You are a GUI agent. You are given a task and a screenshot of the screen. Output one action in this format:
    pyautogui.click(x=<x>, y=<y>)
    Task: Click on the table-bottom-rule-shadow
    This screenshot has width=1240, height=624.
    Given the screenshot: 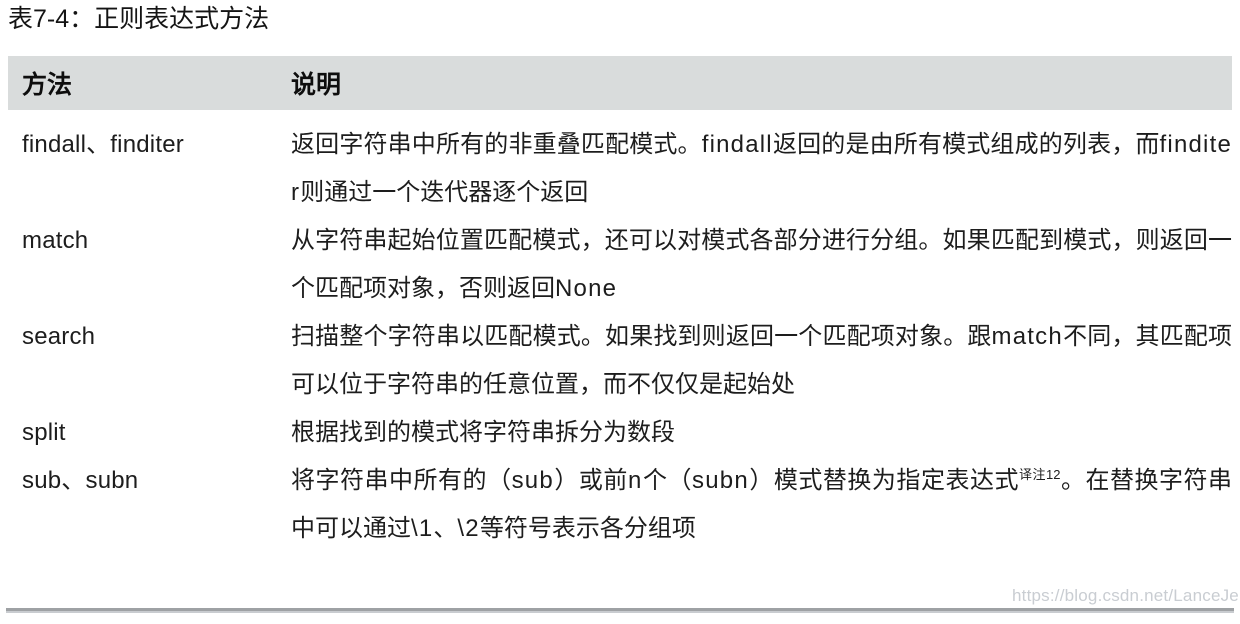 What is the action you would take?
    pyautogui.click(x=620, y=612)
    